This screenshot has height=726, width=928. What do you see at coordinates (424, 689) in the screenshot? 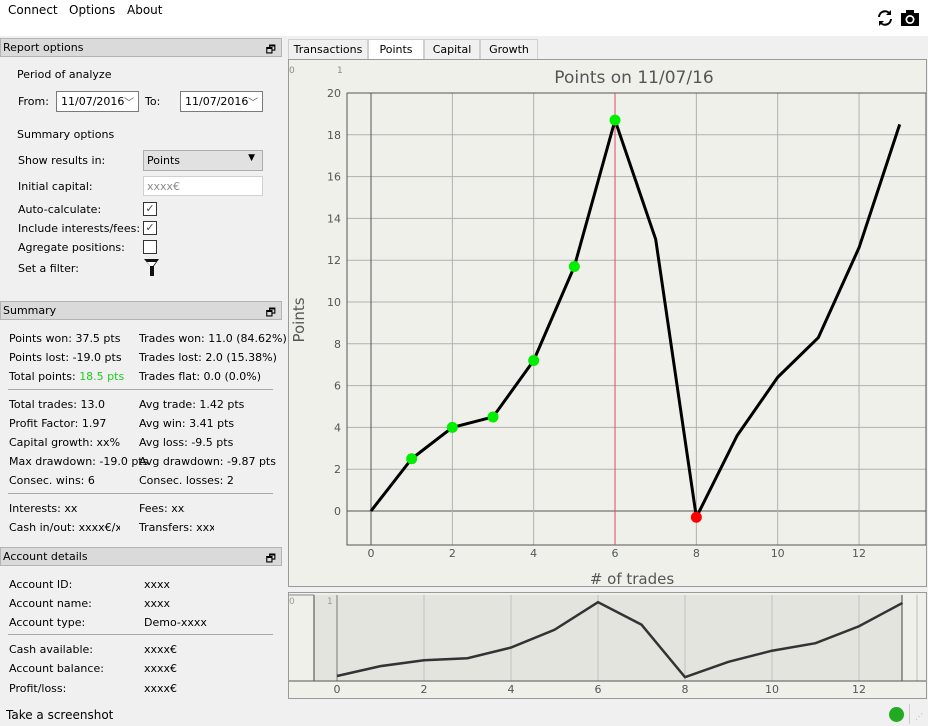
I see `nav-x-tick-label: 2` at bounding box center [424, 689].